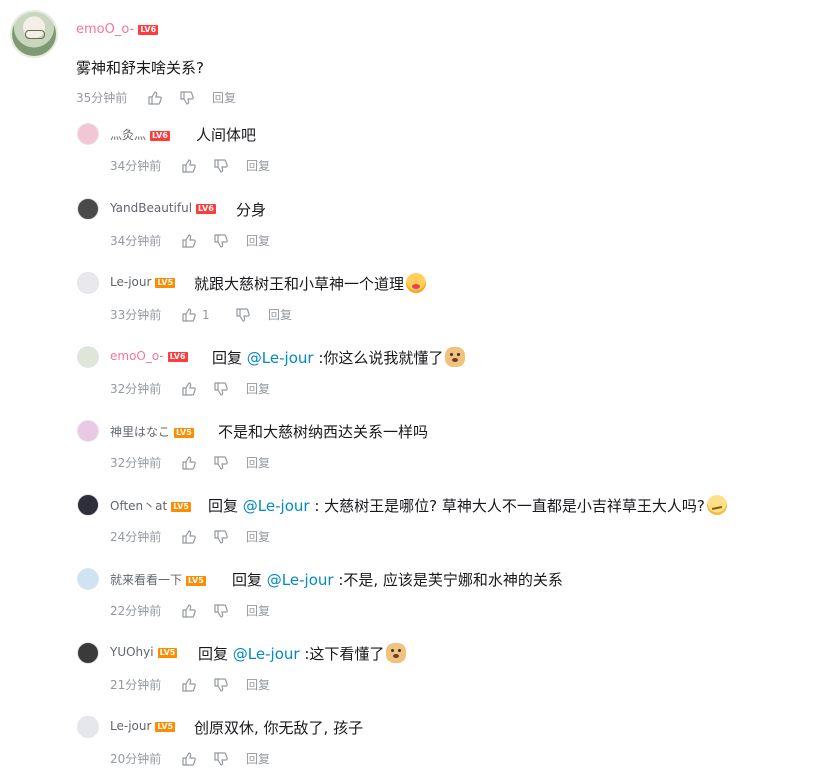 This screenshot has width=829, height=768. I want to click on reply-author: YandBeautiful LV6, so click(163, 208).